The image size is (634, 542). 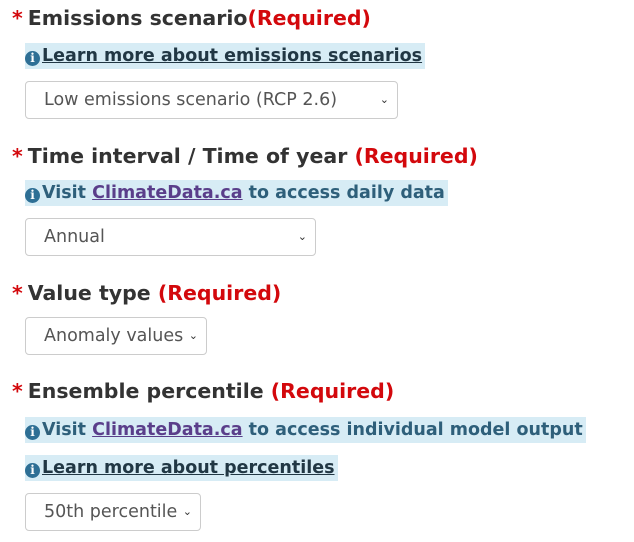 I want to click on emissions-info: i Learn more about emissions scenarios, so click(x=225, y=56).